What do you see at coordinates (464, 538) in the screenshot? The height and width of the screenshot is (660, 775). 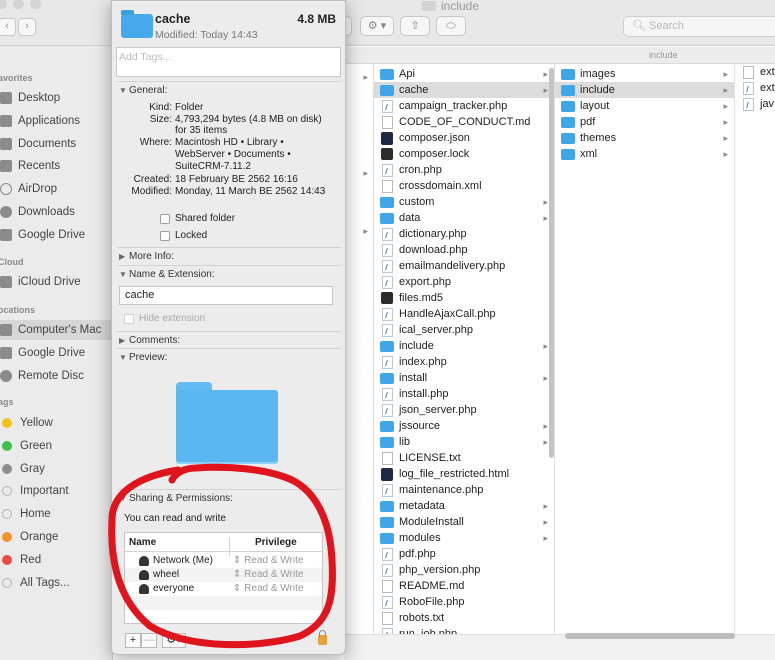 I see `folder-row: modules ▸` at bounding box center [464, 538].